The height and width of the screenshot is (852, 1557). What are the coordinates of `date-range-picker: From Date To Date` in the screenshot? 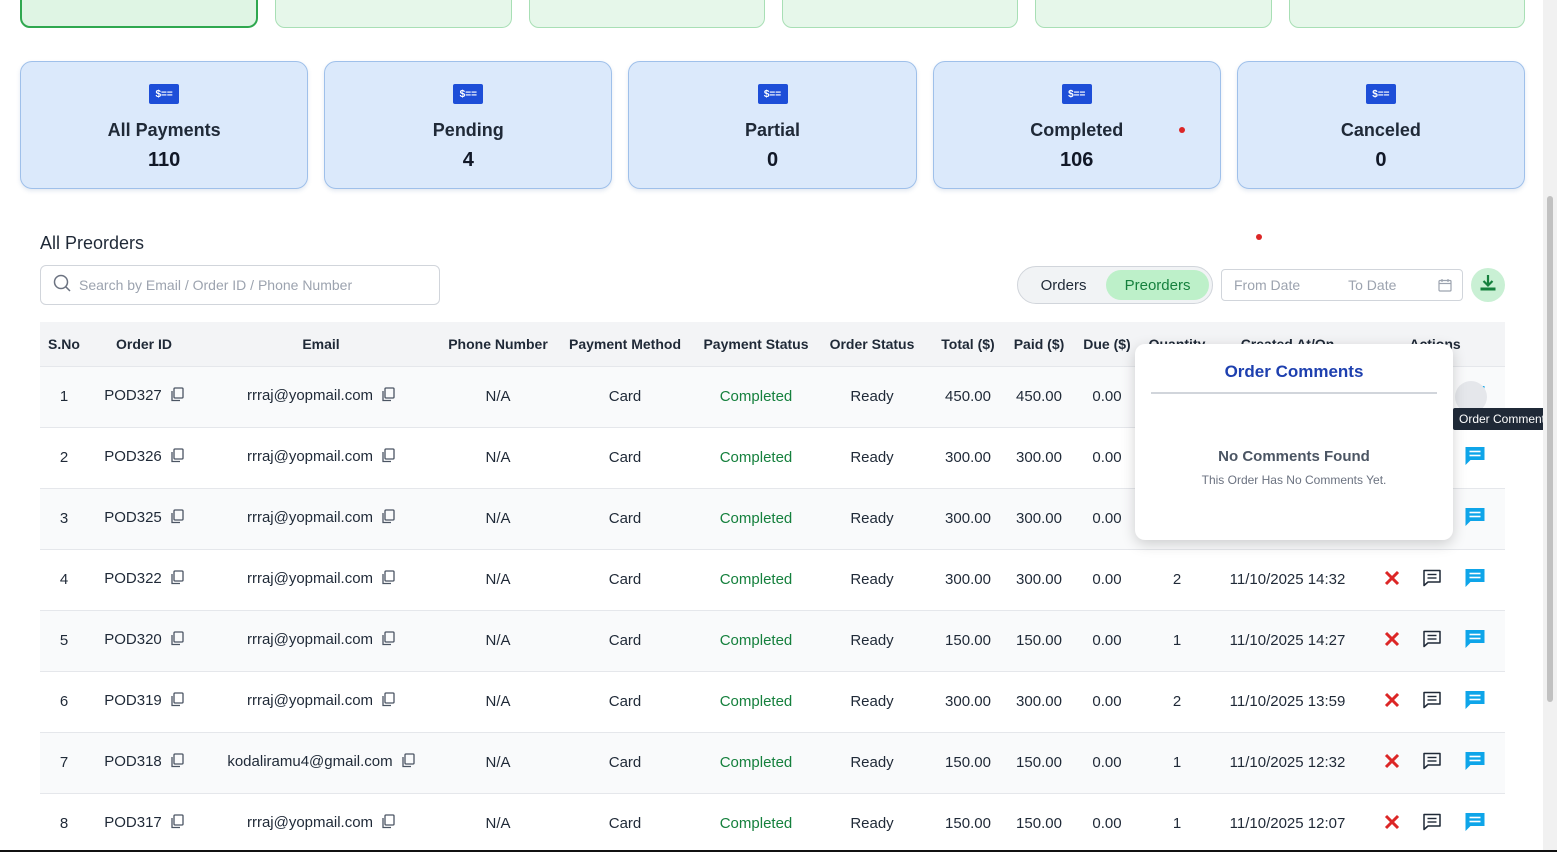 It's located at (1342, 285).